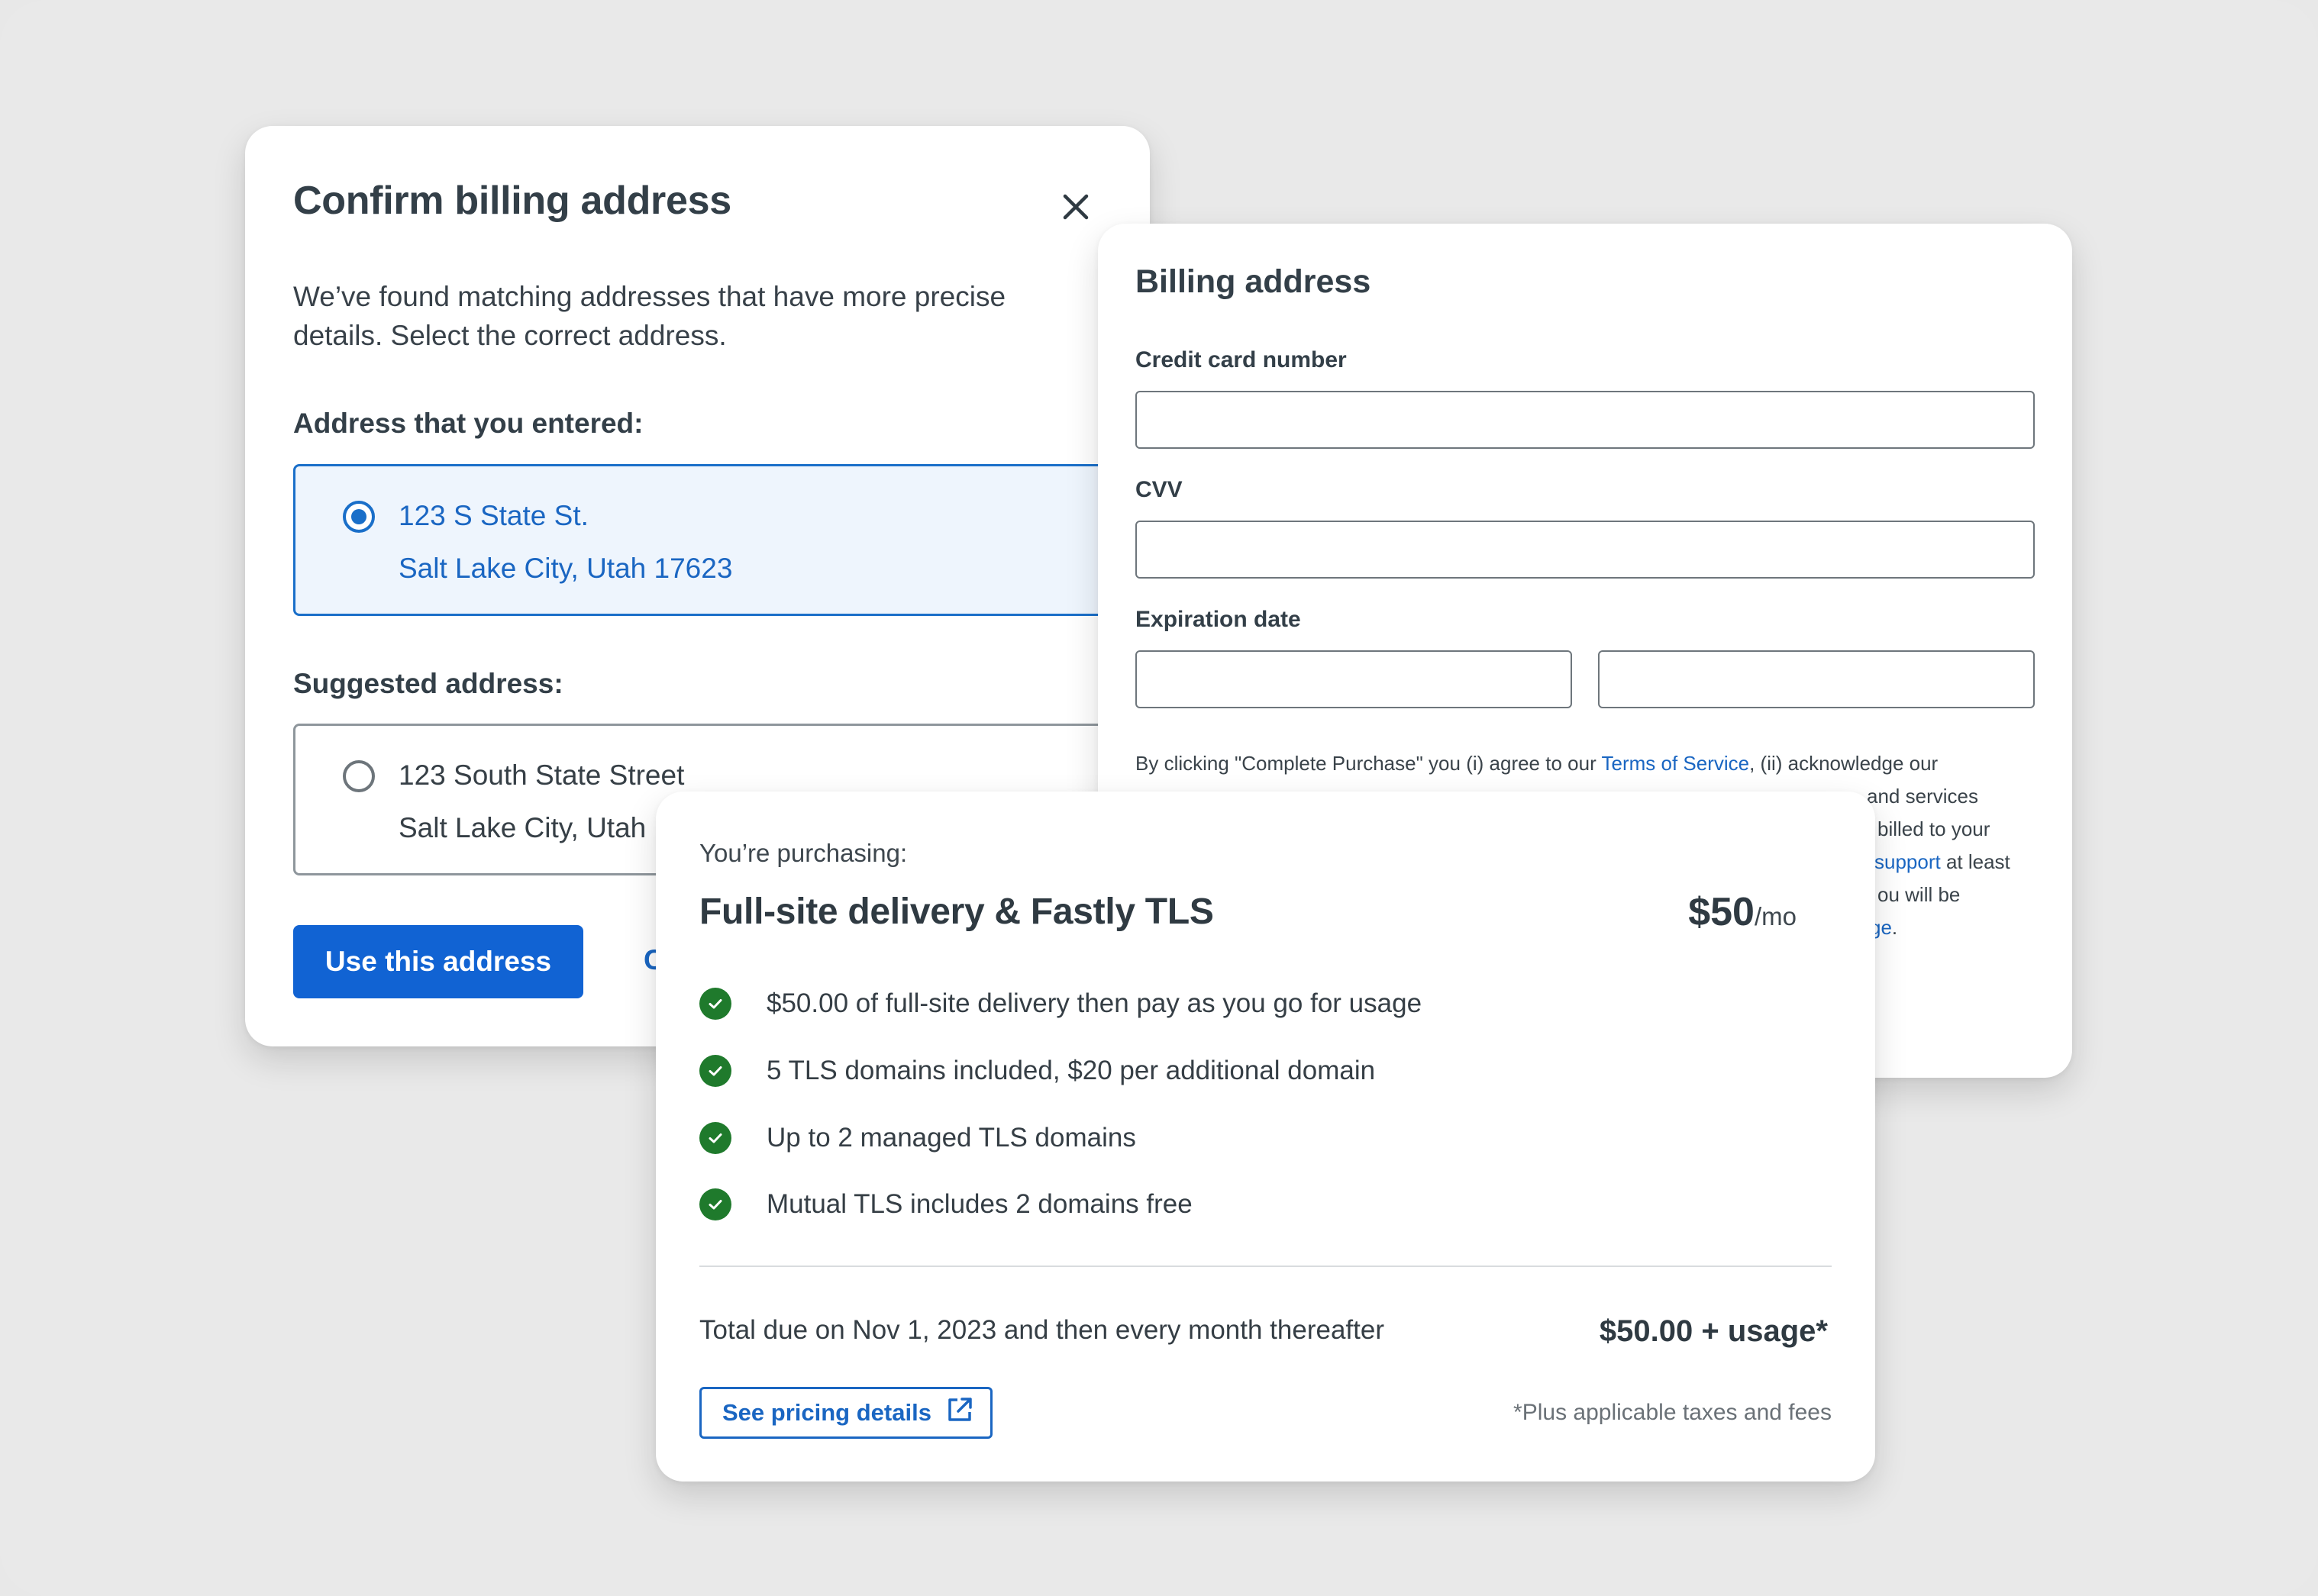 The image size is (2318, 1596). What do you see at coordinates (1721, 912) in the screenshot?
I see `price-amount: $50` at bounding box center [1721, 912].